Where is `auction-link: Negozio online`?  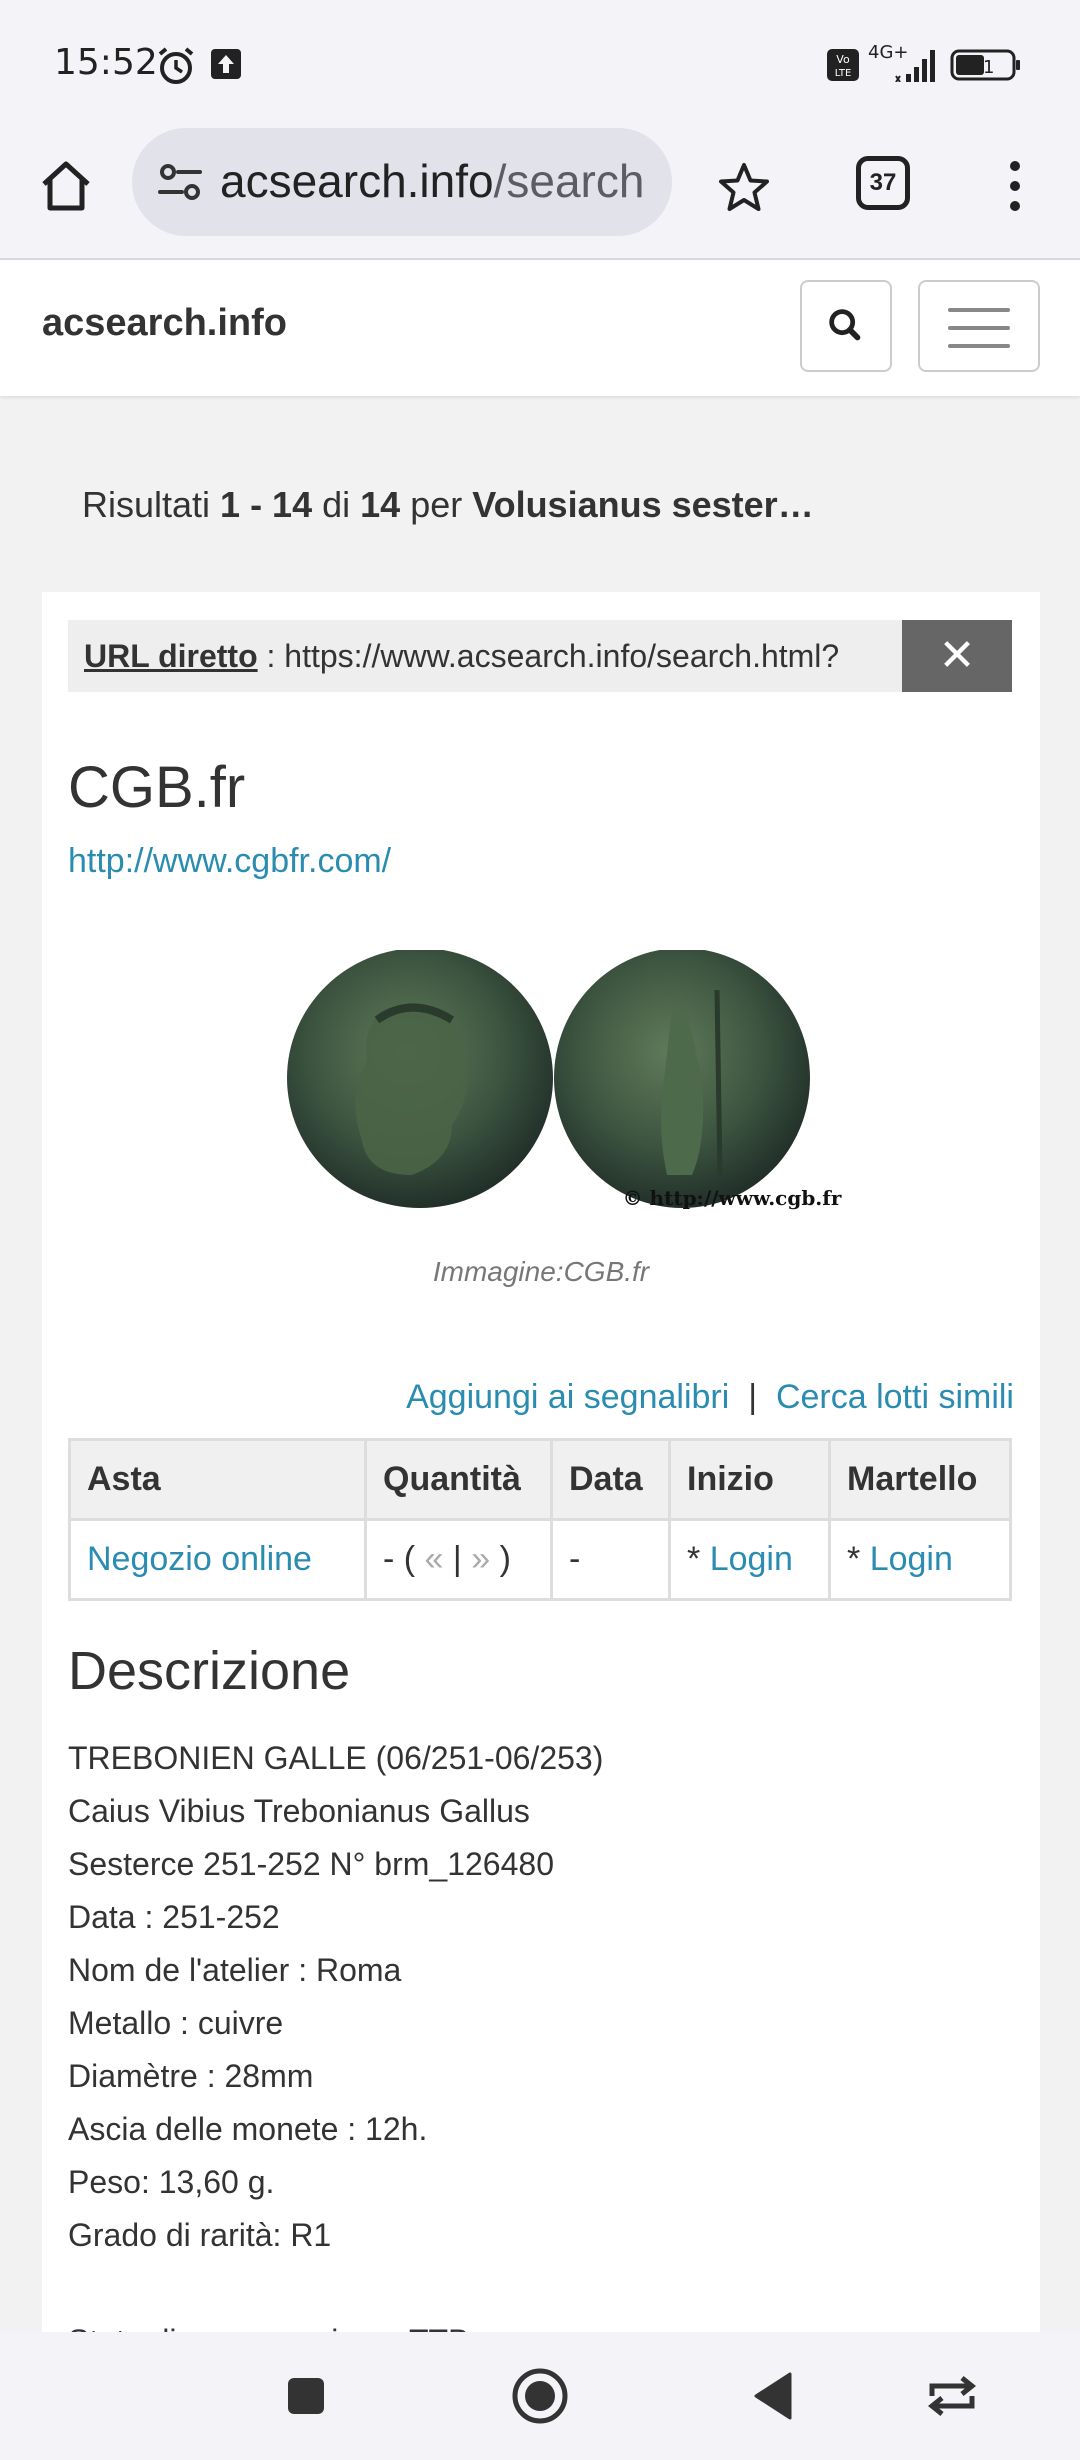
auction-link: Negozio online is located at coordinates (199, 1559).